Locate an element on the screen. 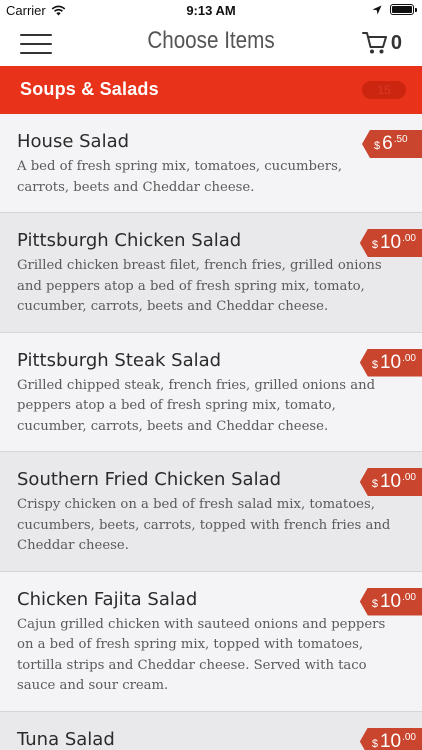 This screenshot has height=750, width=422. cart-count: 0 is located at coordinates (396, 42).